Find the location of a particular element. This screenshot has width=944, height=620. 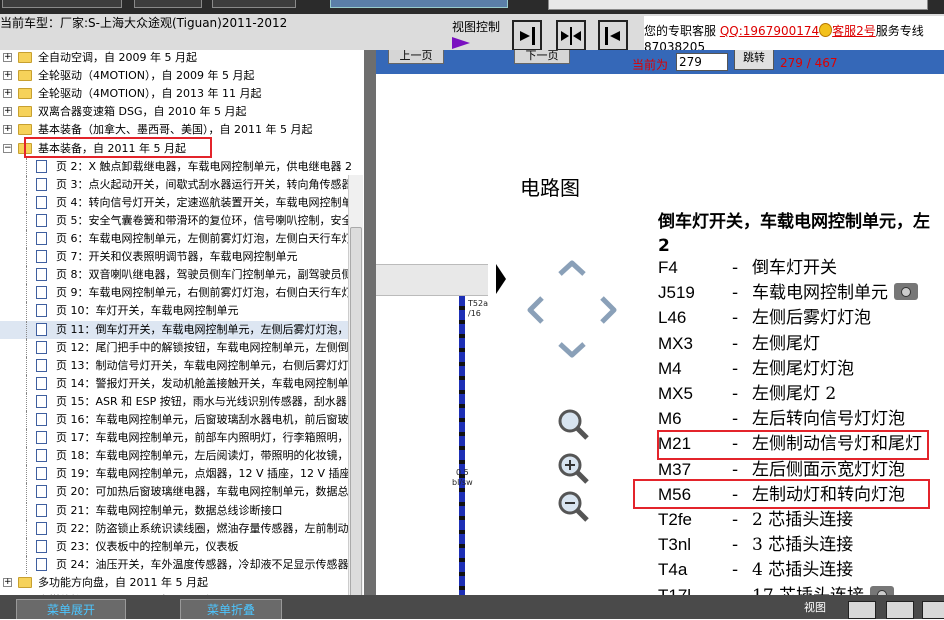

tree-page-item: 页 12：尾门把手中的解锁按钮，车载电网控制单元，左侧倒 is located at coordinates (175, 347).